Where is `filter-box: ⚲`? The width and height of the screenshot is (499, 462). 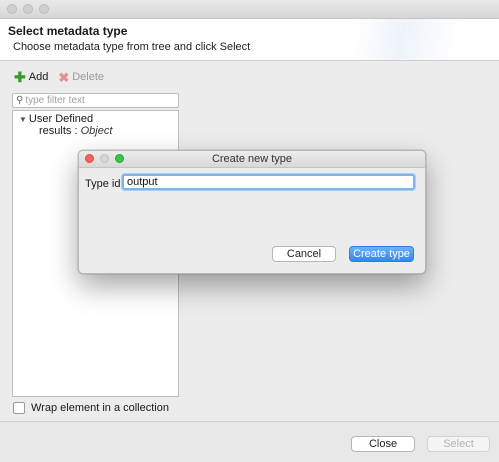 filter-box: ⚲ is located at coordinates (95, 100).